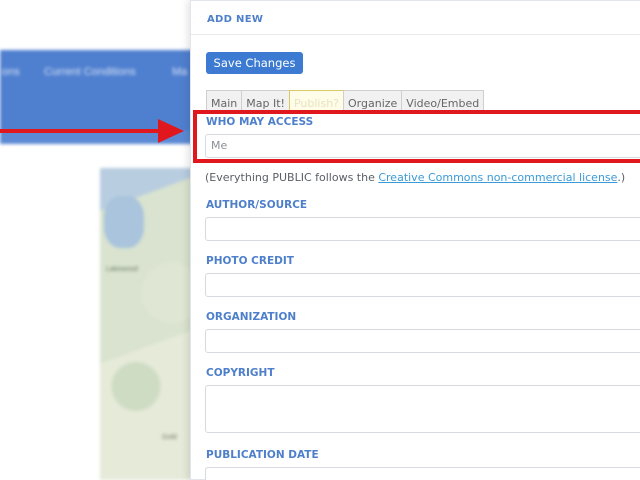 The width and height of the screenshot is (640, 480). I want to click on tab-main: Main, so click(224, 101).